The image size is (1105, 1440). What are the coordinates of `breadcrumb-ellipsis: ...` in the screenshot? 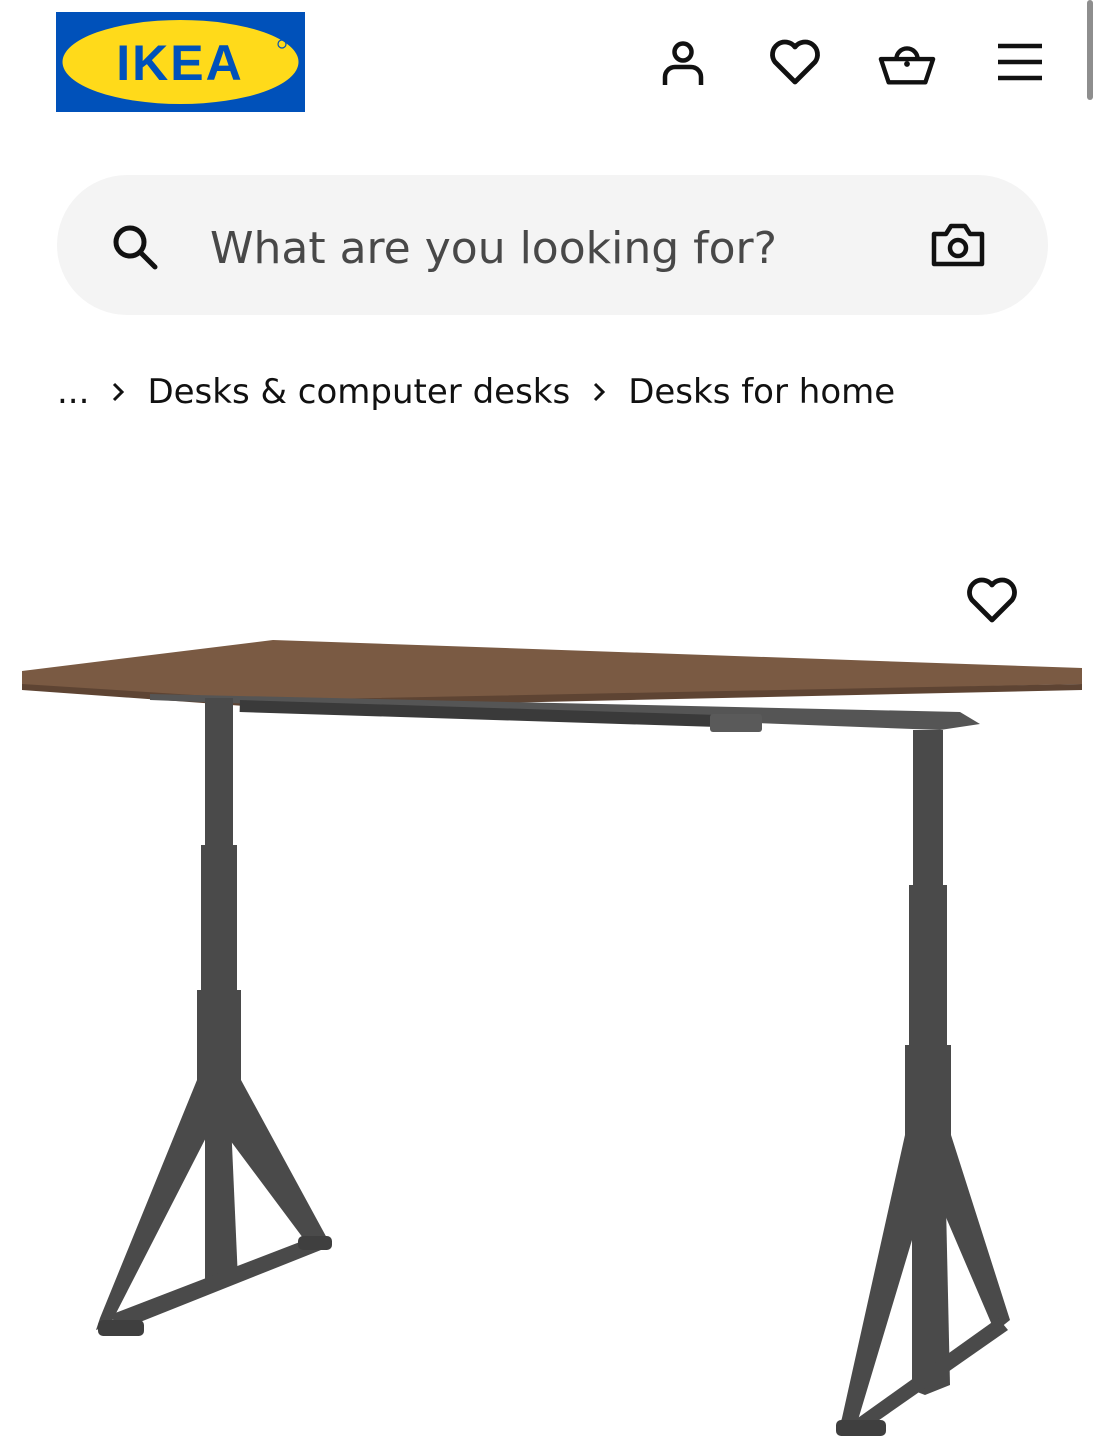 It's located at (73, 392).